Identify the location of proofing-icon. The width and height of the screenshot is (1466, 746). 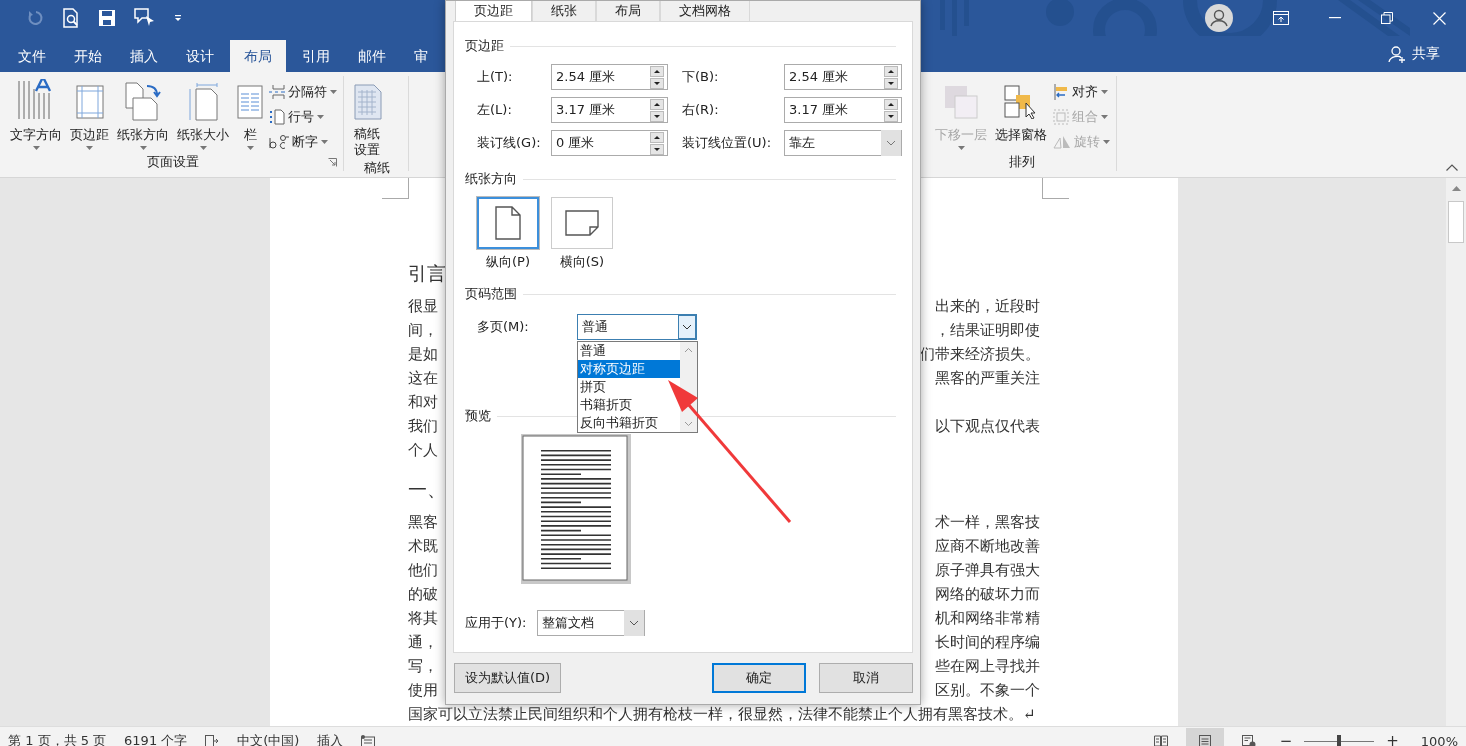
(212, 740).